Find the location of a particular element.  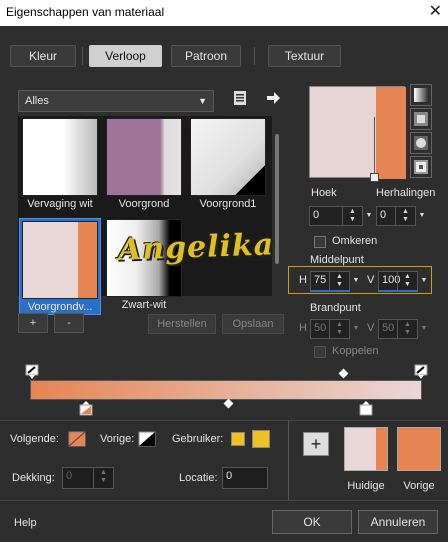

prev-label: Vorige: is located at coordinates (117, 439).